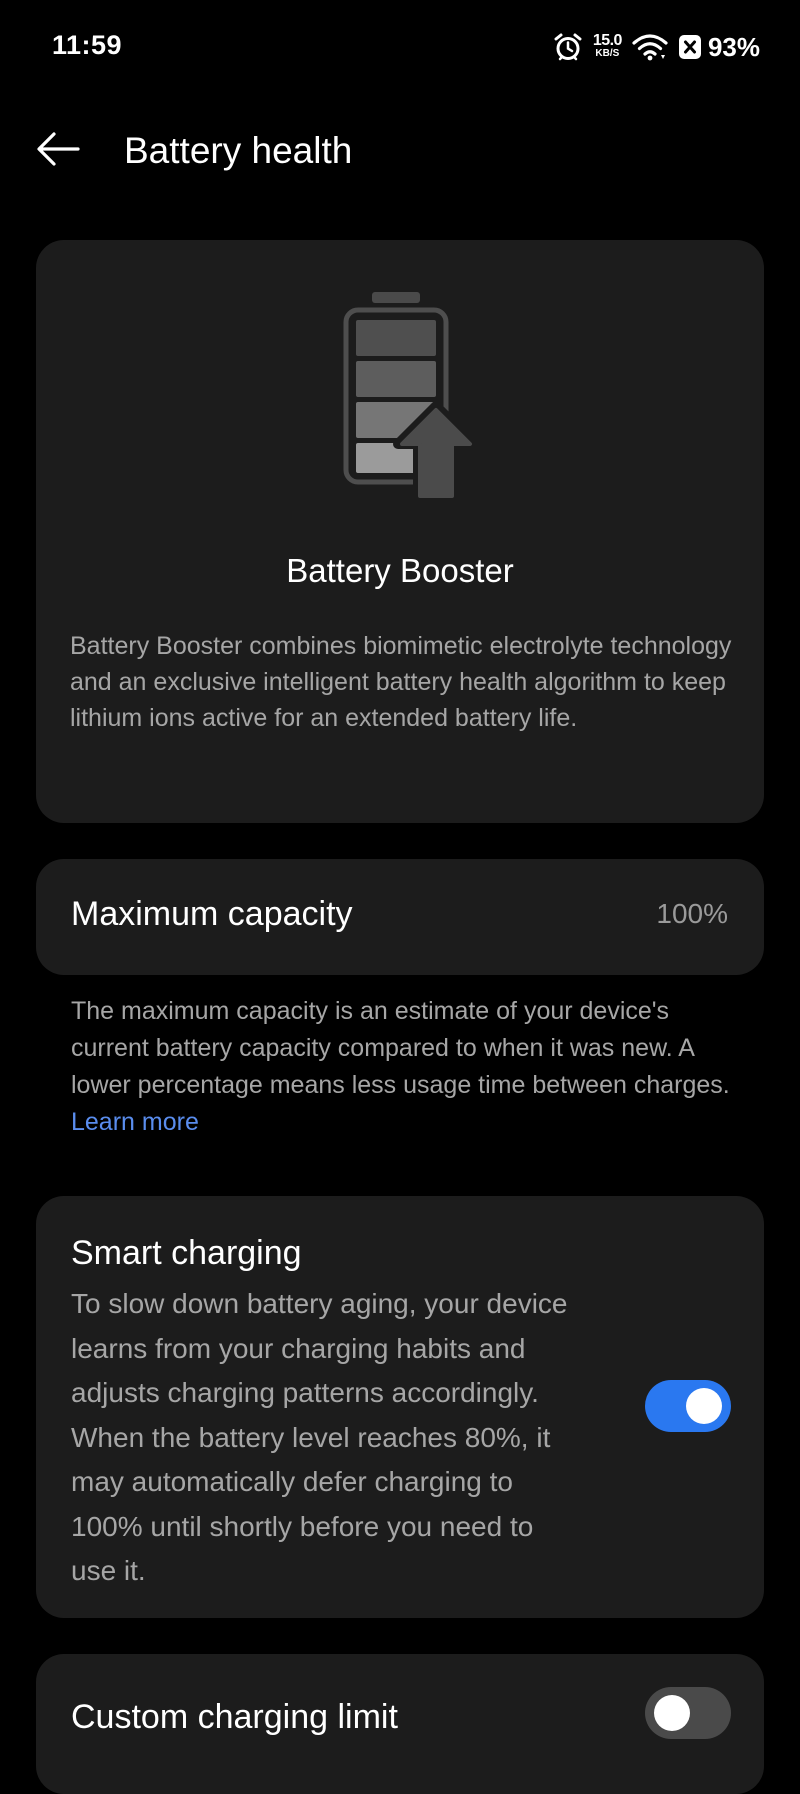 This screenshot has width=800, height=1794. What do you see at coordinates (412, 397) in the screenshot?
I see `battery-booster-icon` at bounding box center [412, 397].